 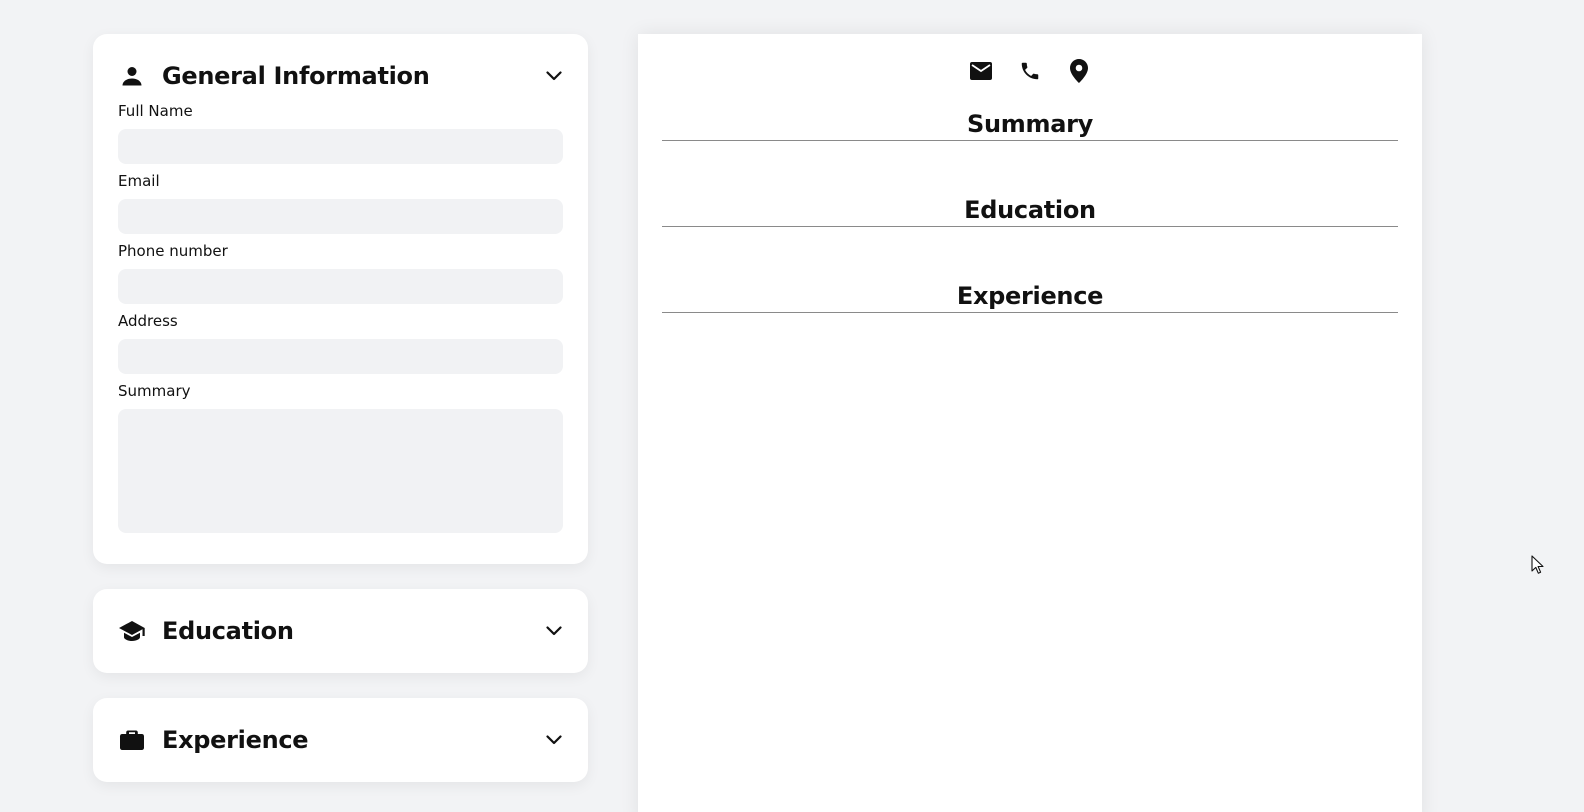 What do you see at coordinates (235, 740) in the screenshot?
I see `experience-title: Experience` at bounding box center [235, 740].